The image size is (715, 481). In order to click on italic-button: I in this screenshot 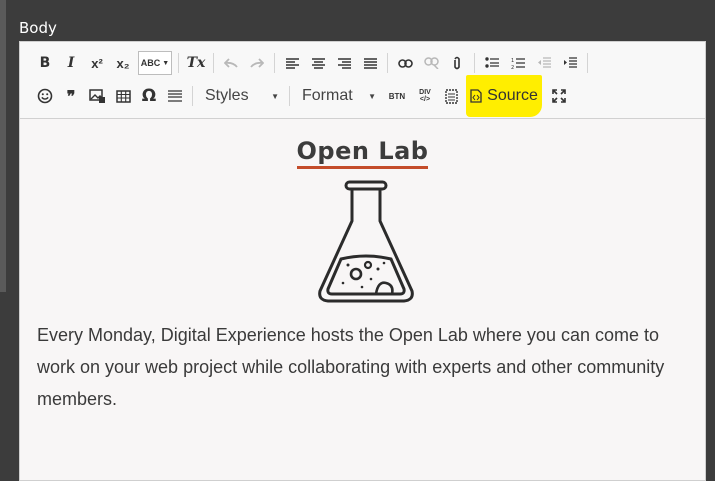, I will do `click(71, 63)`.